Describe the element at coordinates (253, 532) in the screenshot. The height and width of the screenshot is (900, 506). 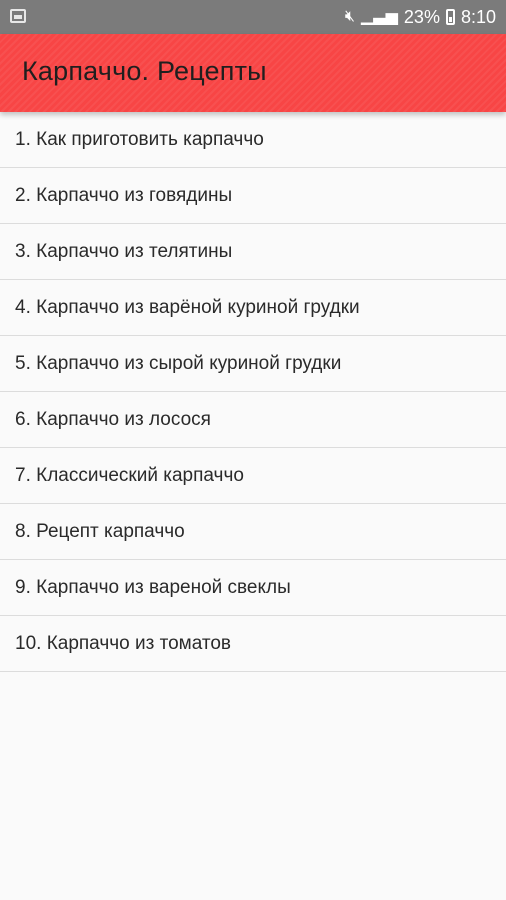
I see `list-item: 8. Рецепт карпаччо` at that location.